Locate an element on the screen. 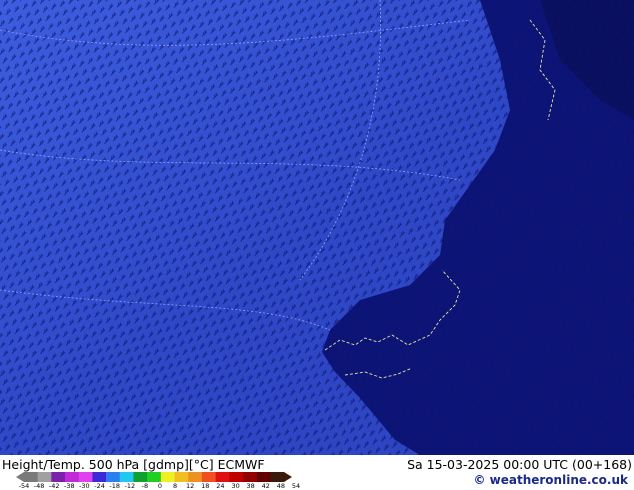 This screenshot has width=634, height=490. colorbar-tick-label: 38 is located at coordinates (250, 486).